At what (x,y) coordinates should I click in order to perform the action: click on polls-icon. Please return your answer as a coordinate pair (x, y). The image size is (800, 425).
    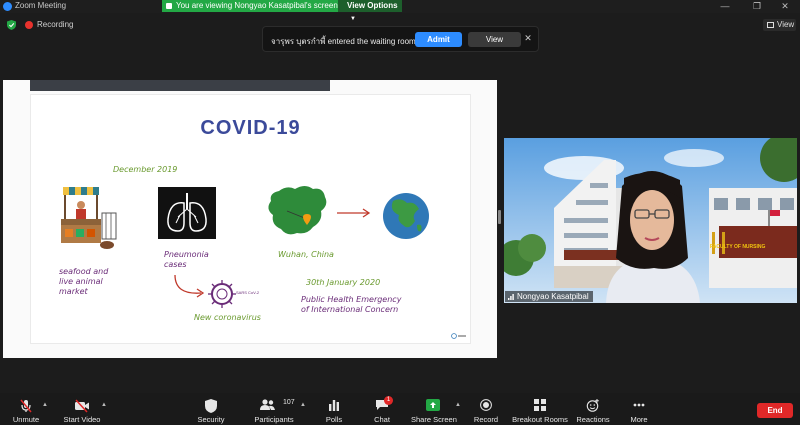
    Looking at the image, I should click on (334, 405).